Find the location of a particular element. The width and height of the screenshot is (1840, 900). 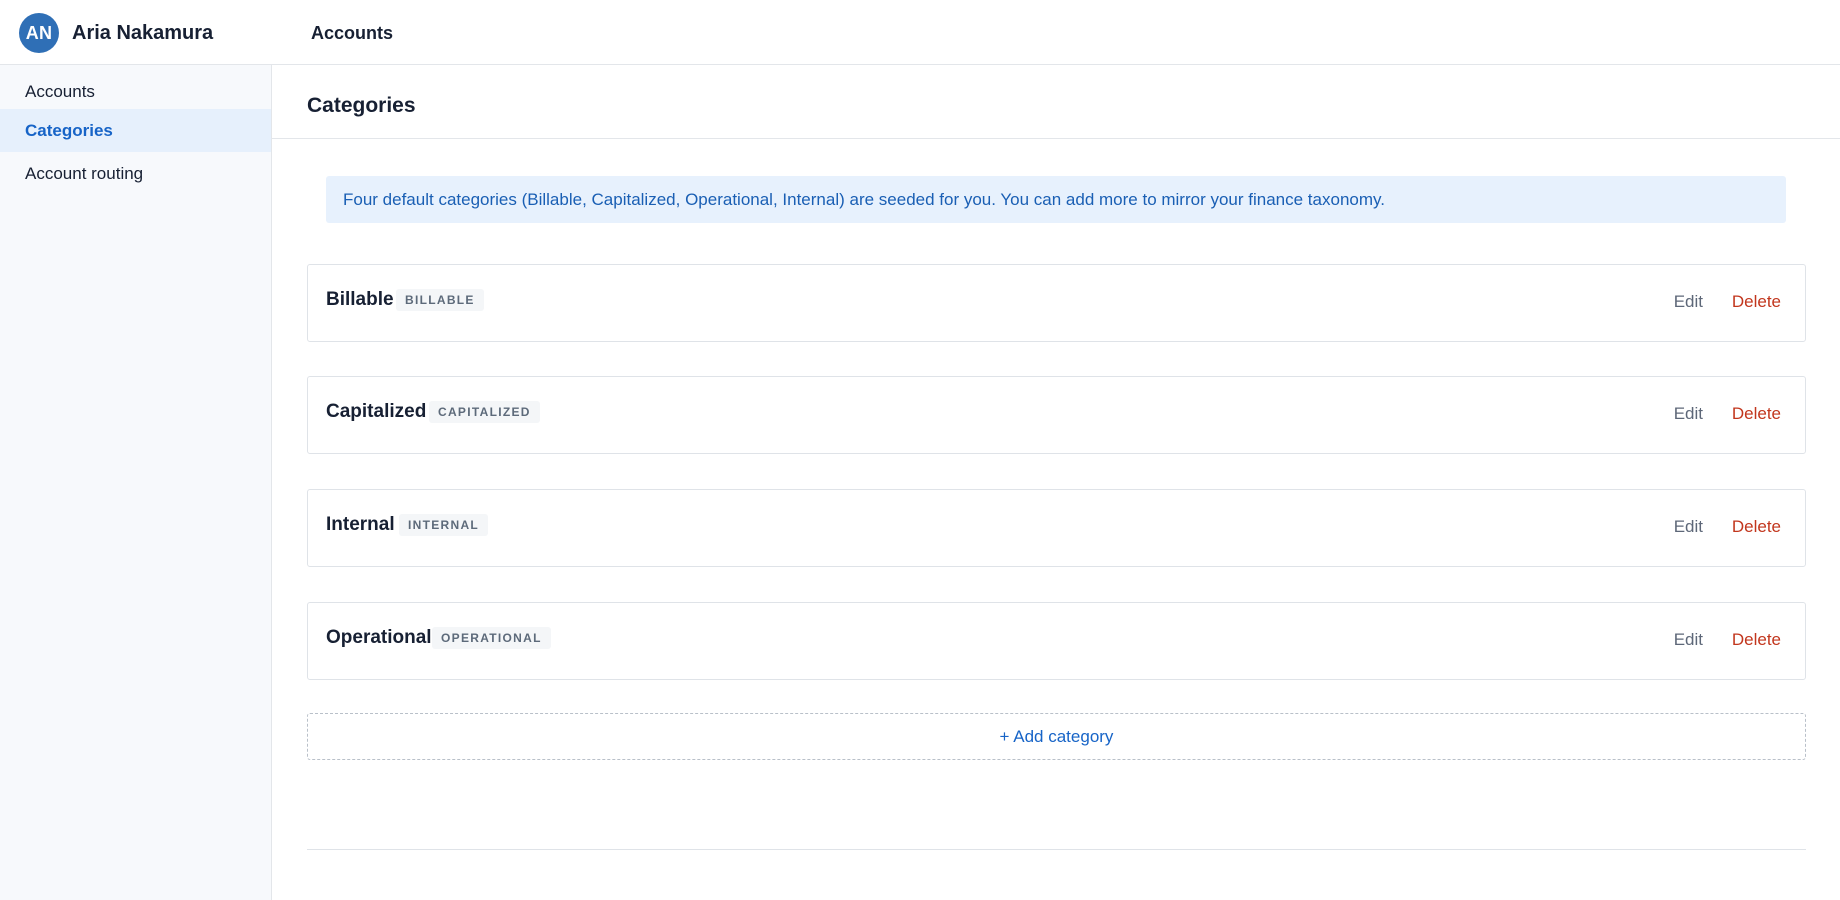

category-badge: INTERNAL is located at coordinates (444, 525).